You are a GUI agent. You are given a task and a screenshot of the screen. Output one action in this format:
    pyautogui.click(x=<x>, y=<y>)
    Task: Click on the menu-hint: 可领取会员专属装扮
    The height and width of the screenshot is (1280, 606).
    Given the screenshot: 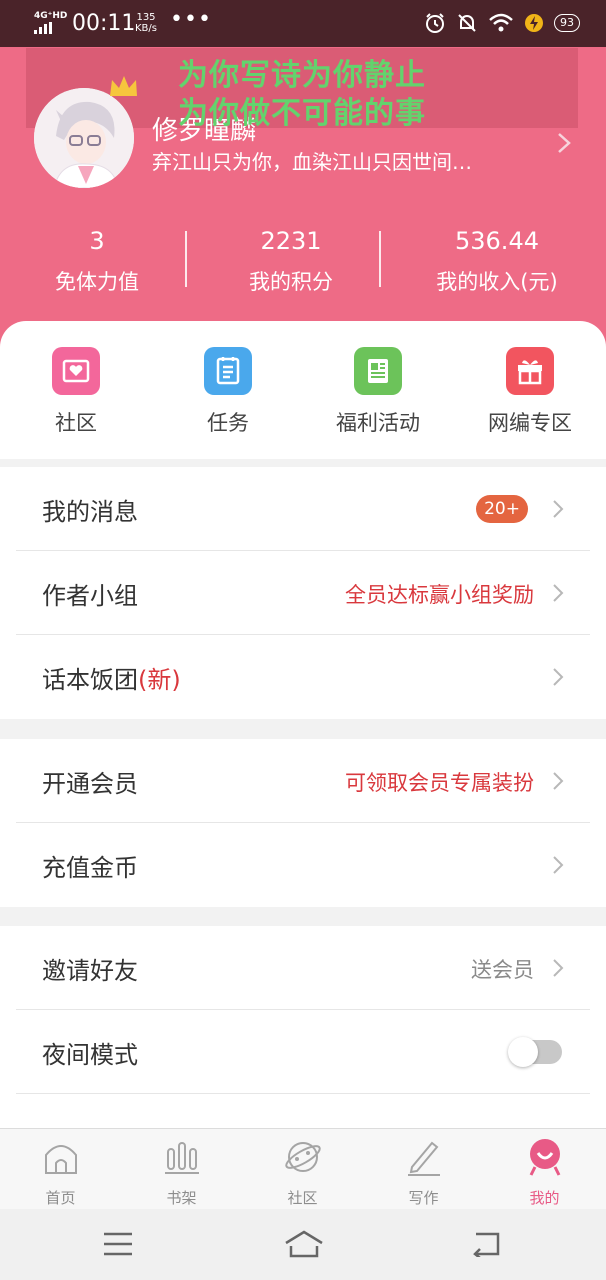 What is the action you would take?
    pyautogui.click(x=439, y=783)
    